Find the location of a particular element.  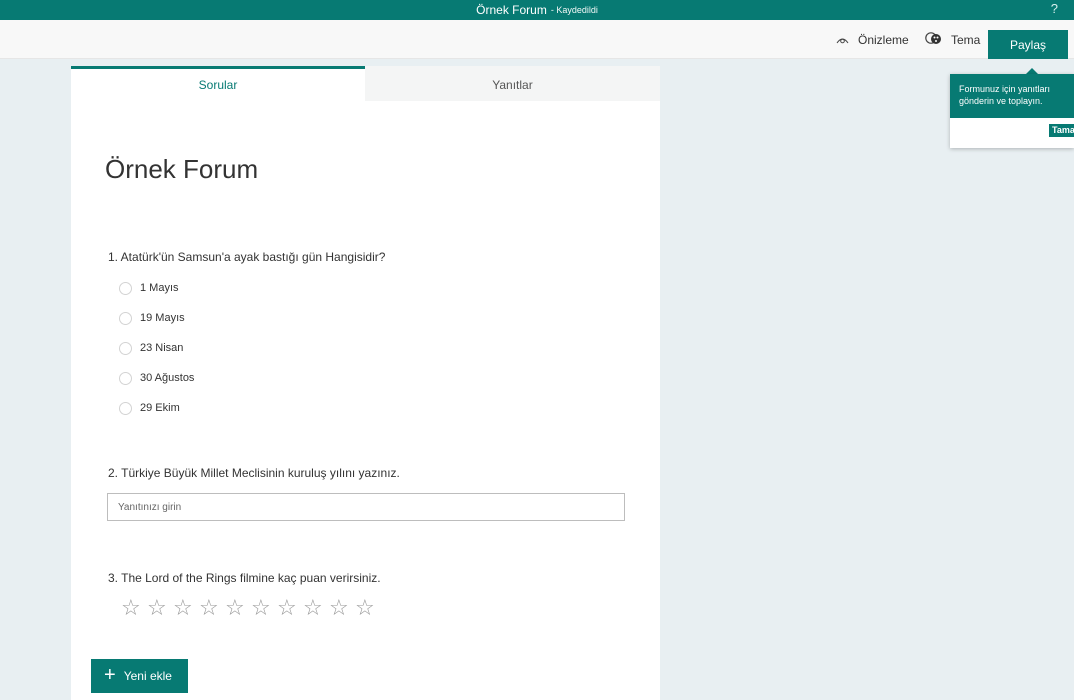

palette-icon is located at coordinates (933, 38).